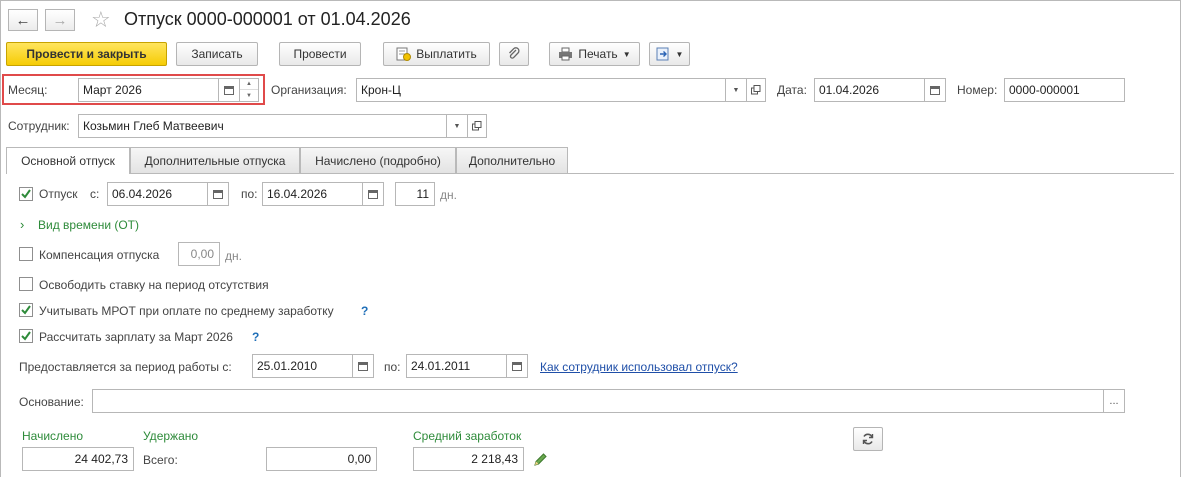 This screenshot has height=477, width=1181. I want to click on pencil-icon, so click(540, 459).